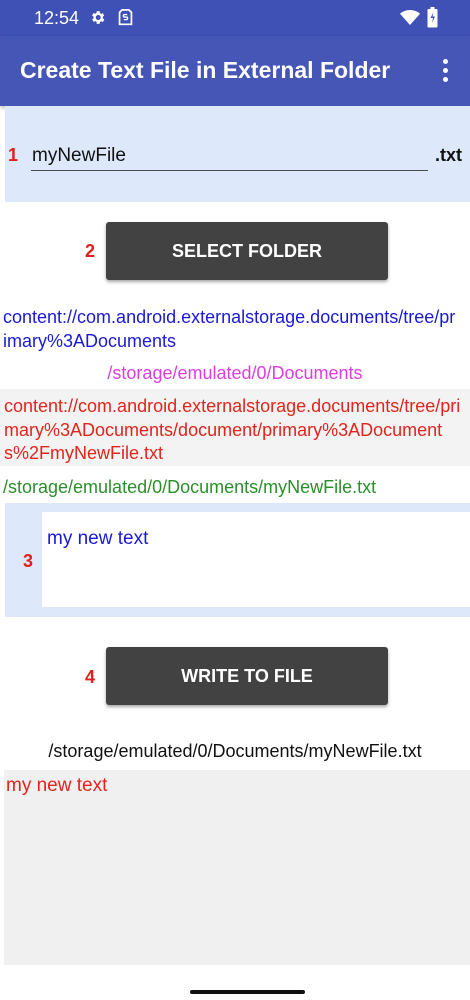 The image size is (470, 1000). What do you see at coordinates (90, 251) in the screenshot?
I see `step-number-2: 2` at bounding box center [90, 251].